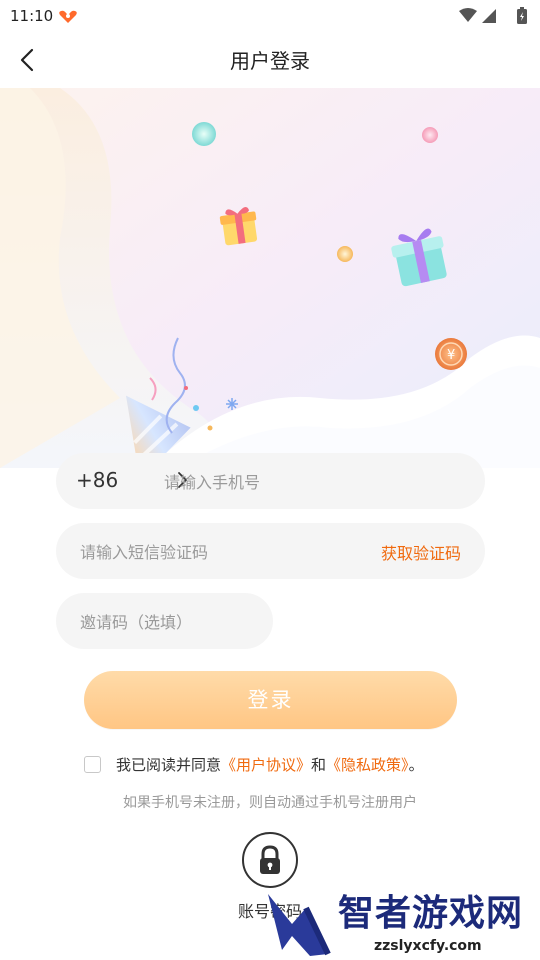  Describe the element at coordinates (169, 765) in the screenshot. I see `agreement-prefix: 我已阅读并同意` at that location.